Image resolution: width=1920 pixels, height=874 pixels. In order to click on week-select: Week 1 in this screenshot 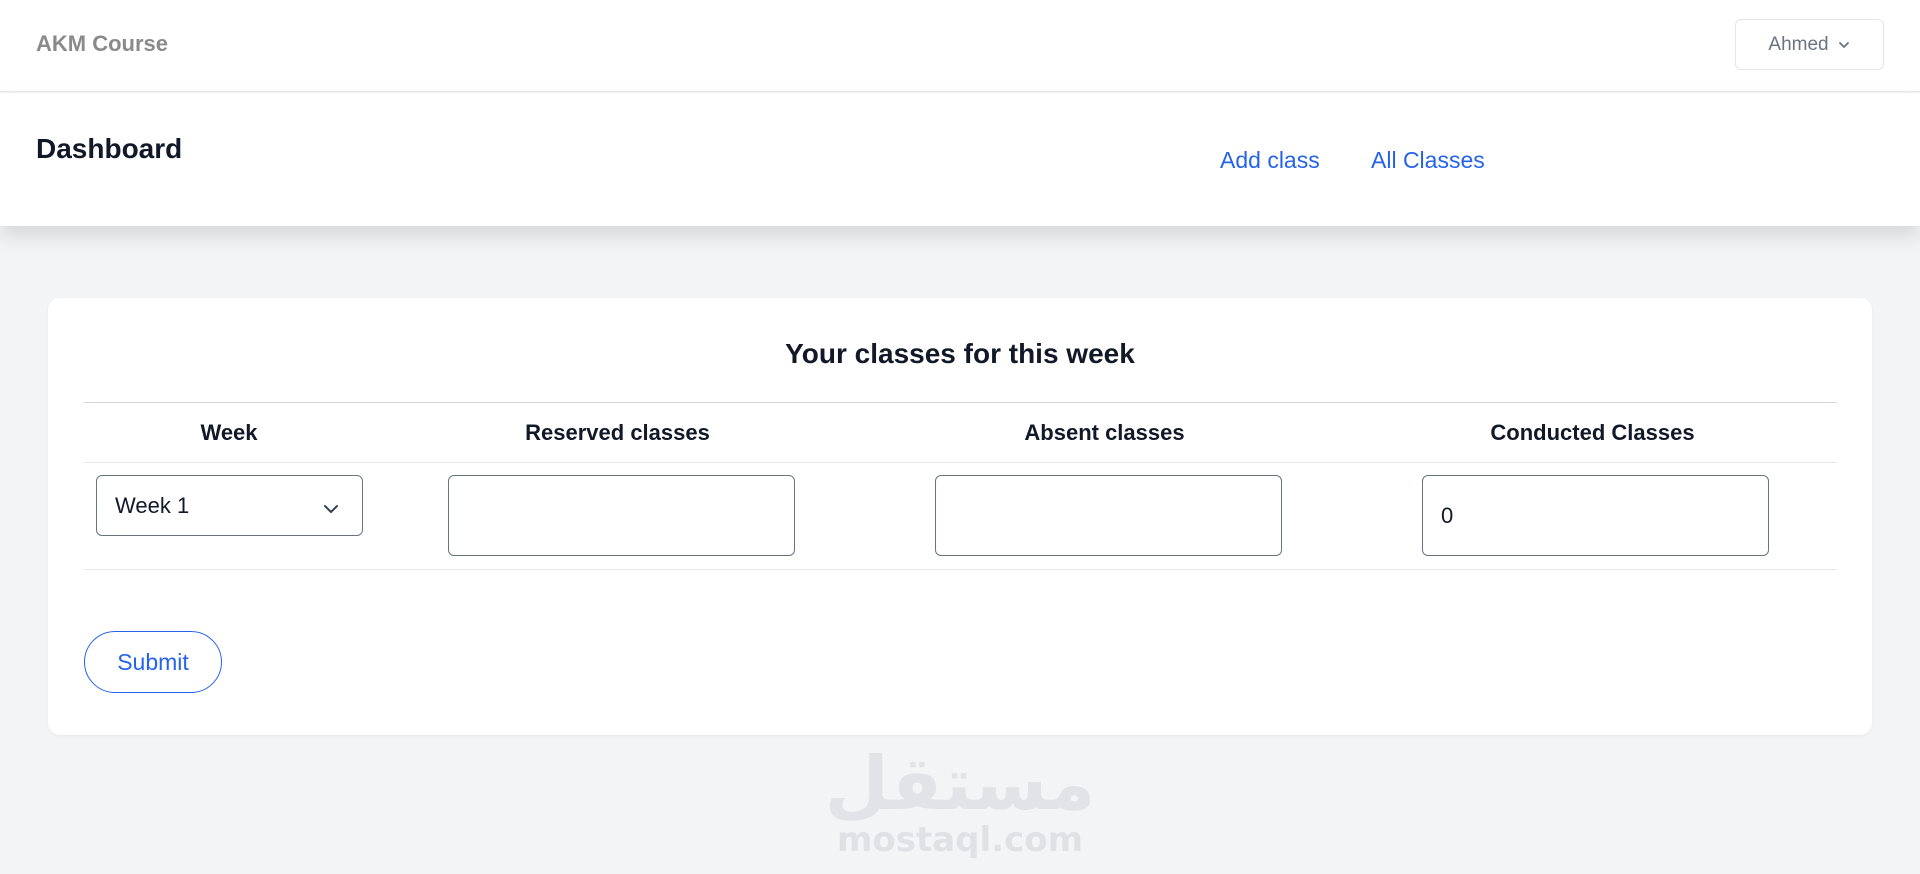, I will do `click(229, 505)`.